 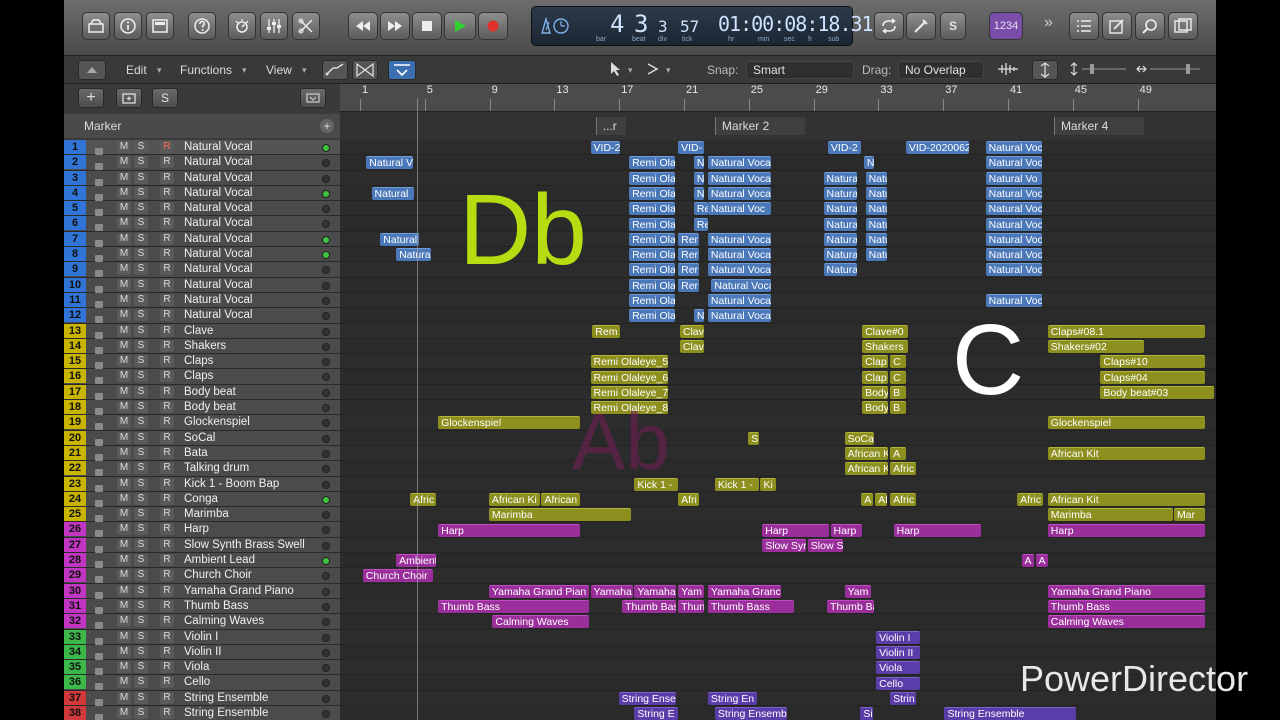 I want to click on region: Clav, so click(x=692, y=346).